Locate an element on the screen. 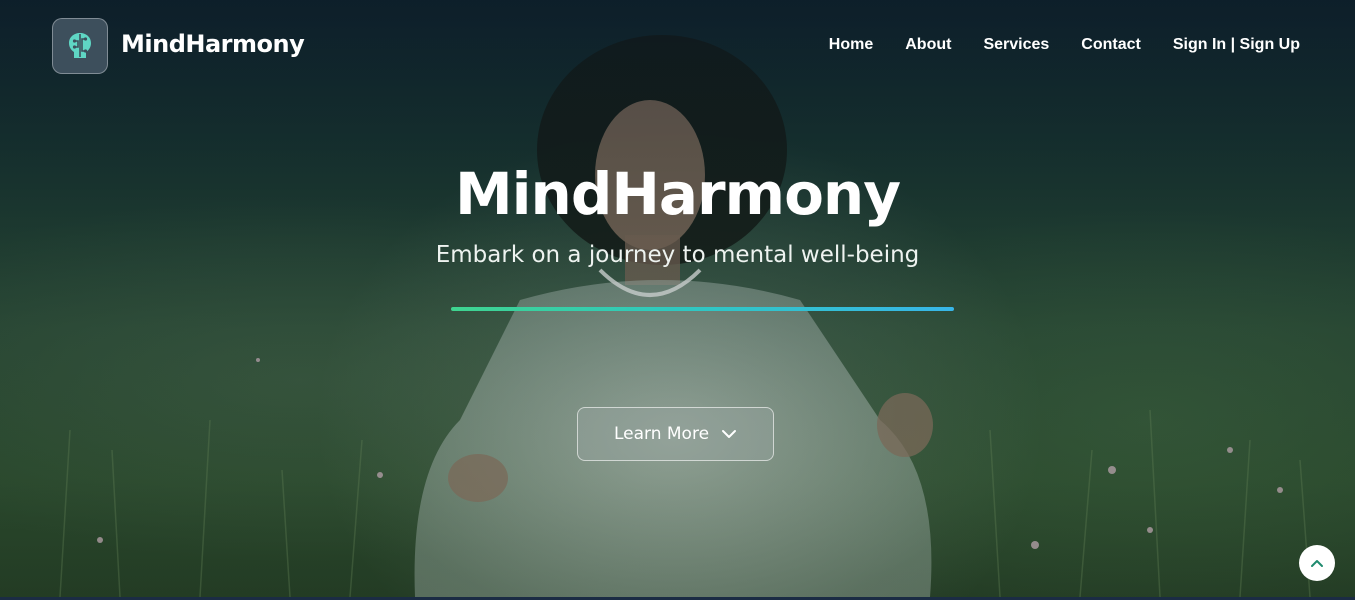  nav-contact-link: Contact is located at coordinates (1111, 45).